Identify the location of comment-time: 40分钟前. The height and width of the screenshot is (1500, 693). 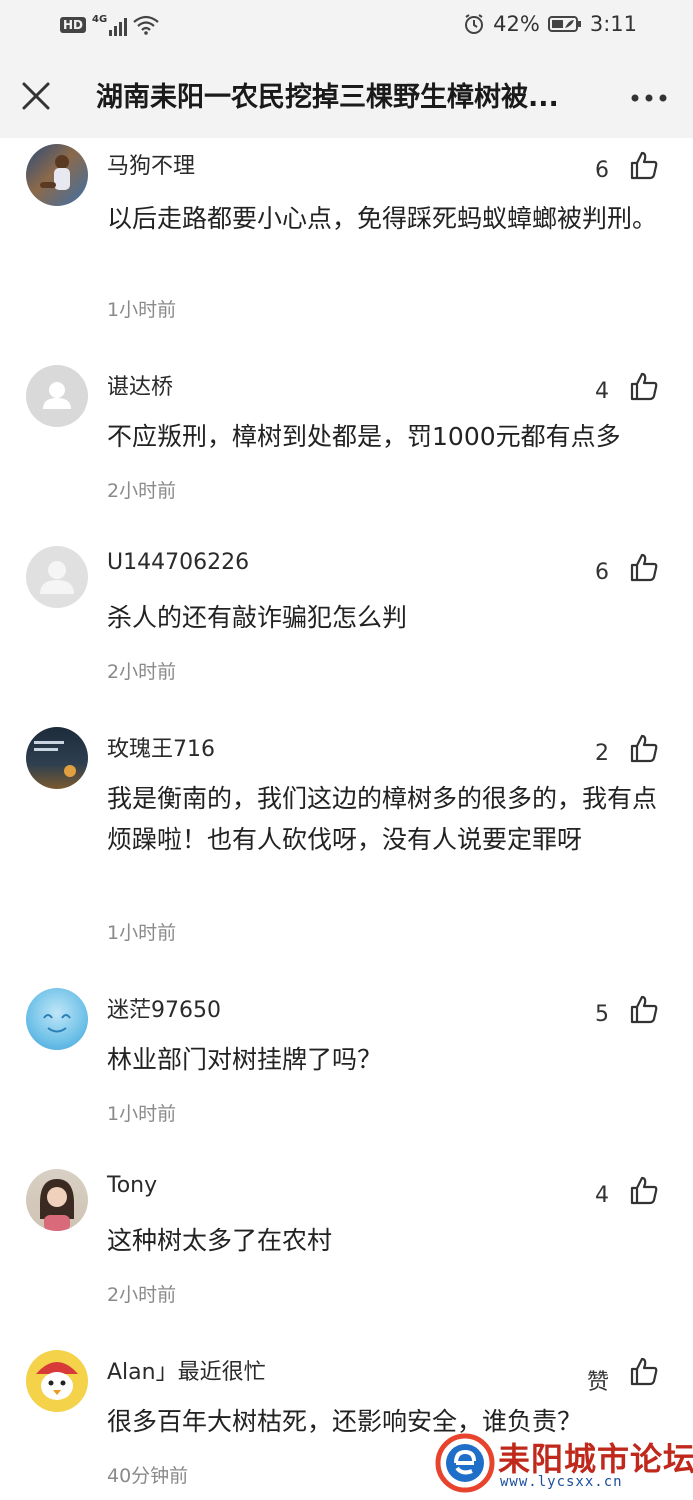
(148, 1476).